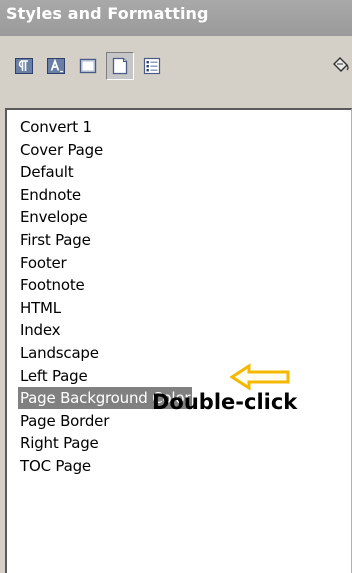  Describe the element at coordinates (50, 195) in the screenshot. I see `style-item: Endnote` at that location.